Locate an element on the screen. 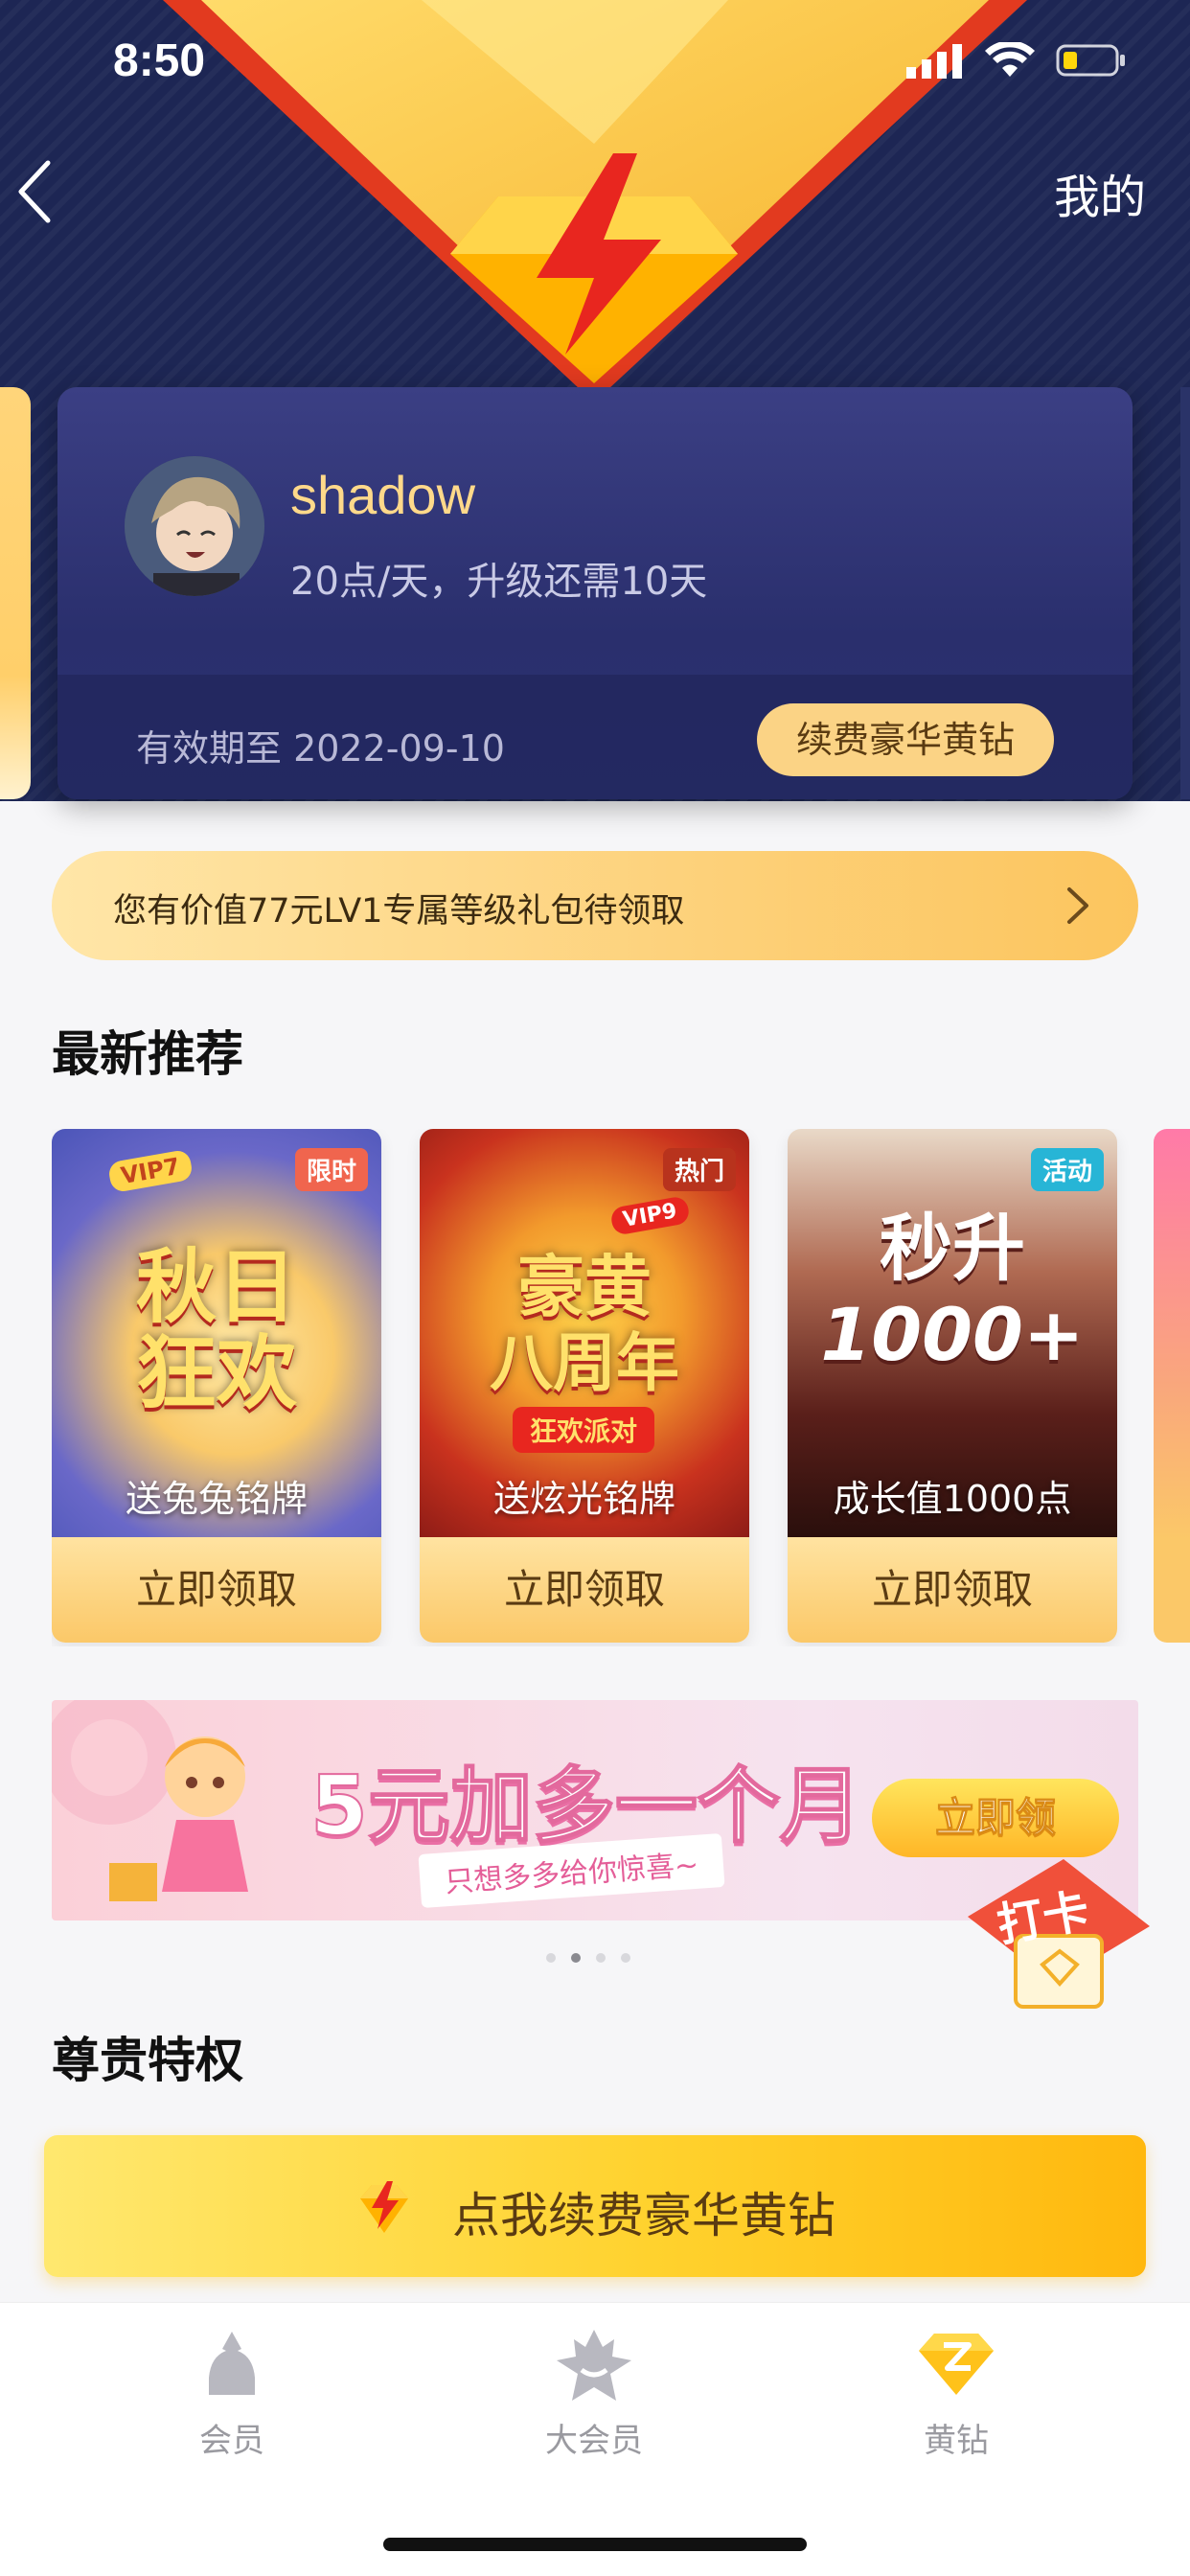  status-time: 8:50 is located at coordinates (159, 60).